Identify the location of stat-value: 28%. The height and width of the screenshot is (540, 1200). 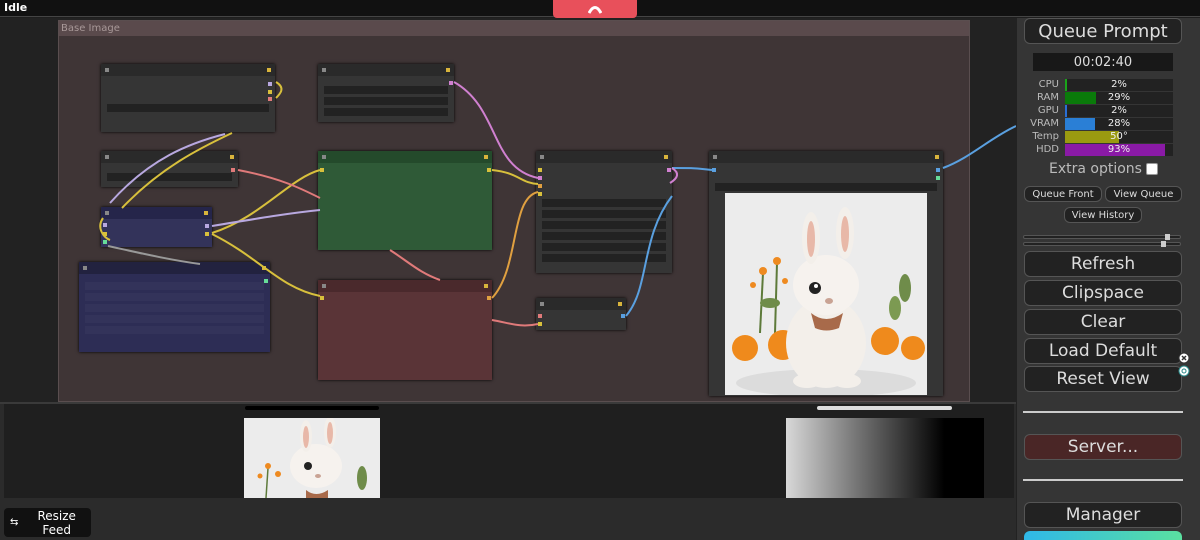
(1119, 123).